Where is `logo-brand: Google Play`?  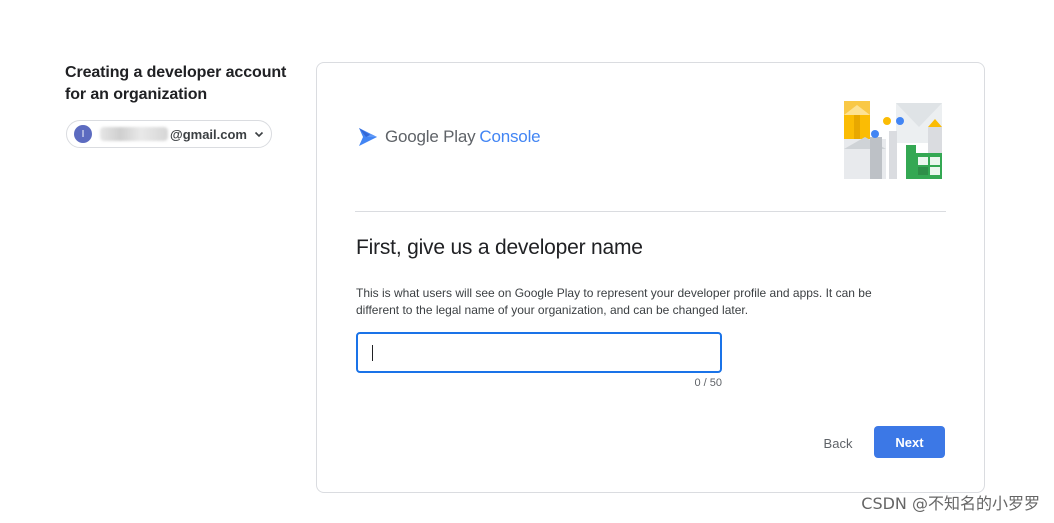 logo-brand: Google Play is located at coordinates (430, 136).